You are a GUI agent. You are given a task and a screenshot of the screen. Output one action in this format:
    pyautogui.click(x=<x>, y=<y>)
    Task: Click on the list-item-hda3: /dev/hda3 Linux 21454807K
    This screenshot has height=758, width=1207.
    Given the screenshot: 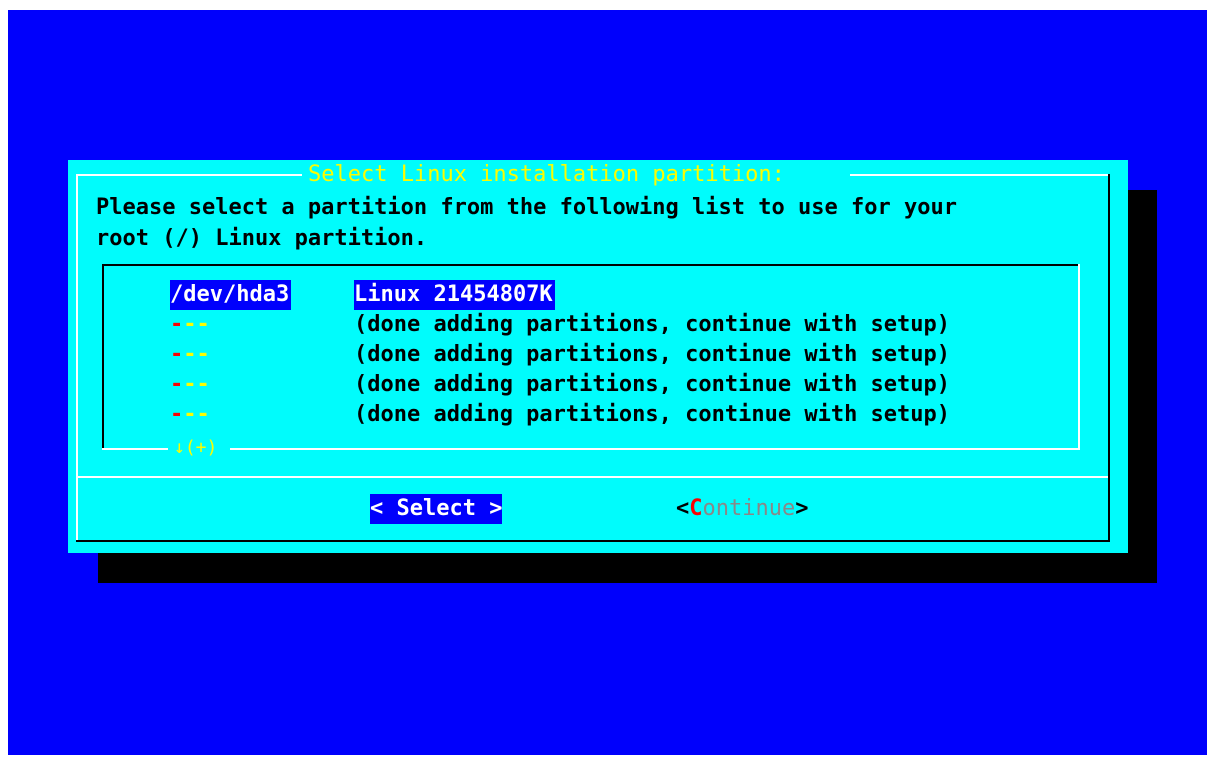 What is the action you would take?
    pyautogui.click(x=587, y=295)
    